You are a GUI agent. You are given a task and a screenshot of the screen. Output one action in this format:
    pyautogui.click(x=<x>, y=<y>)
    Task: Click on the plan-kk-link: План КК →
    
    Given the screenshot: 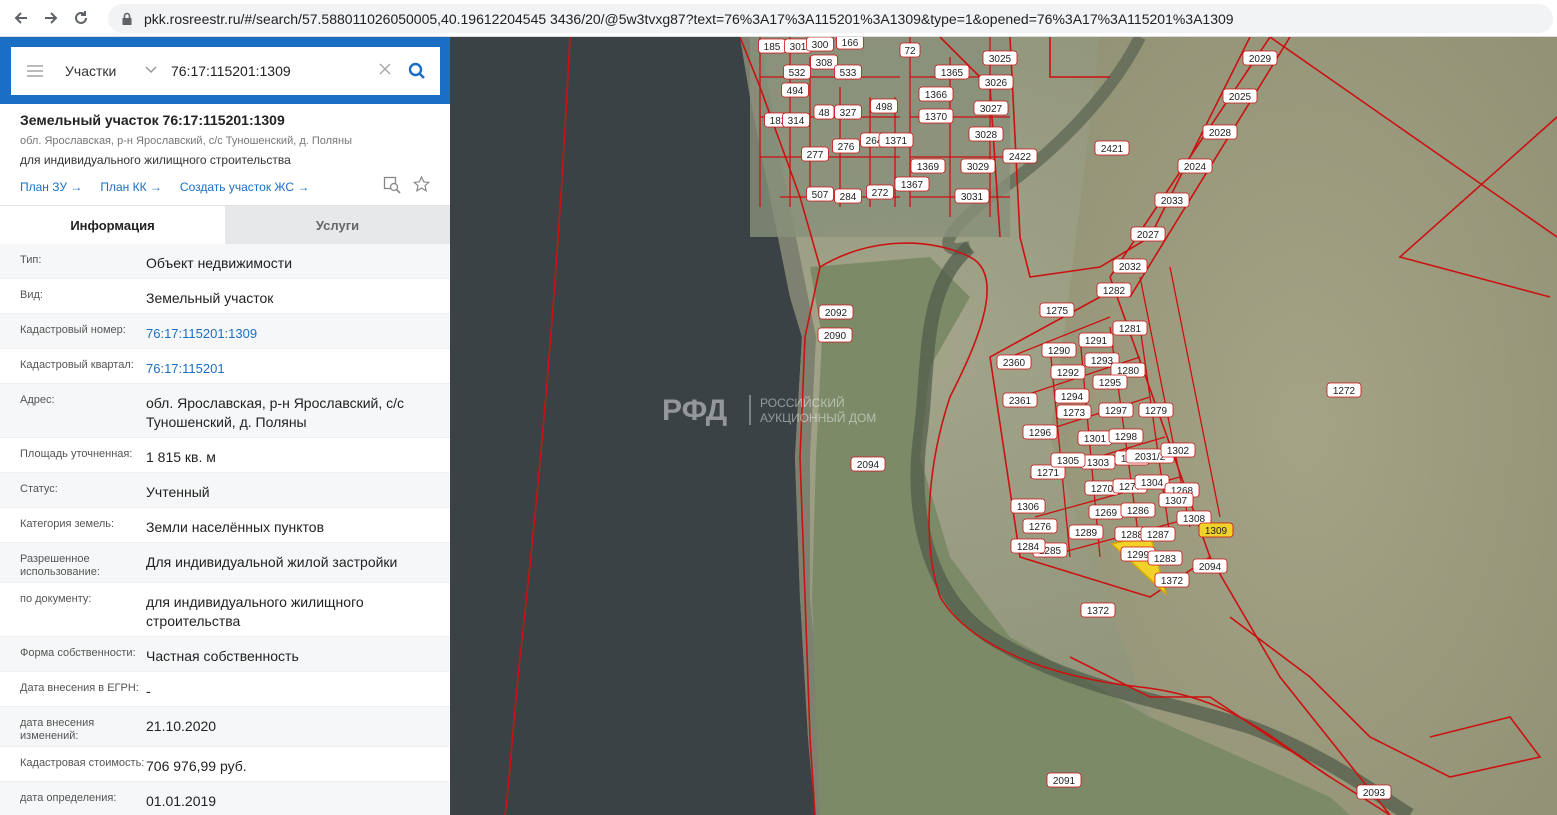 What is the action you would take?
    pyautogui.click(x=131, y=187)
    